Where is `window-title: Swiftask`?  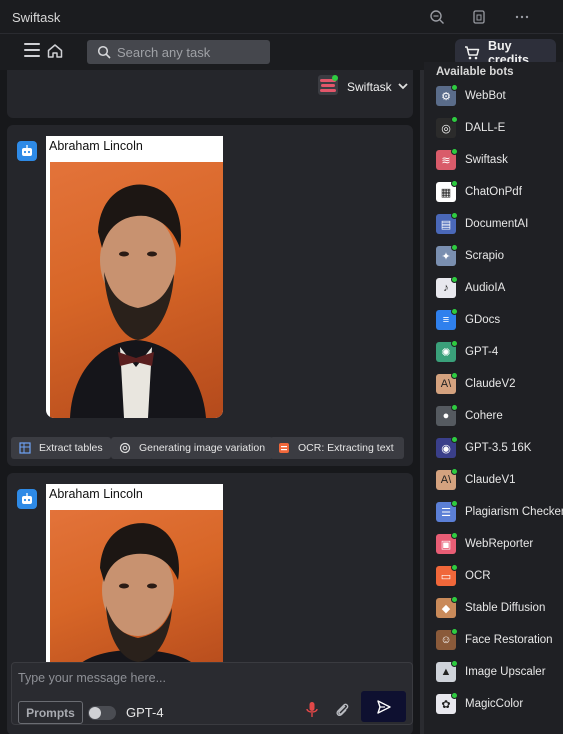 window-title: Swiftask is located at coordinates (36, 17).